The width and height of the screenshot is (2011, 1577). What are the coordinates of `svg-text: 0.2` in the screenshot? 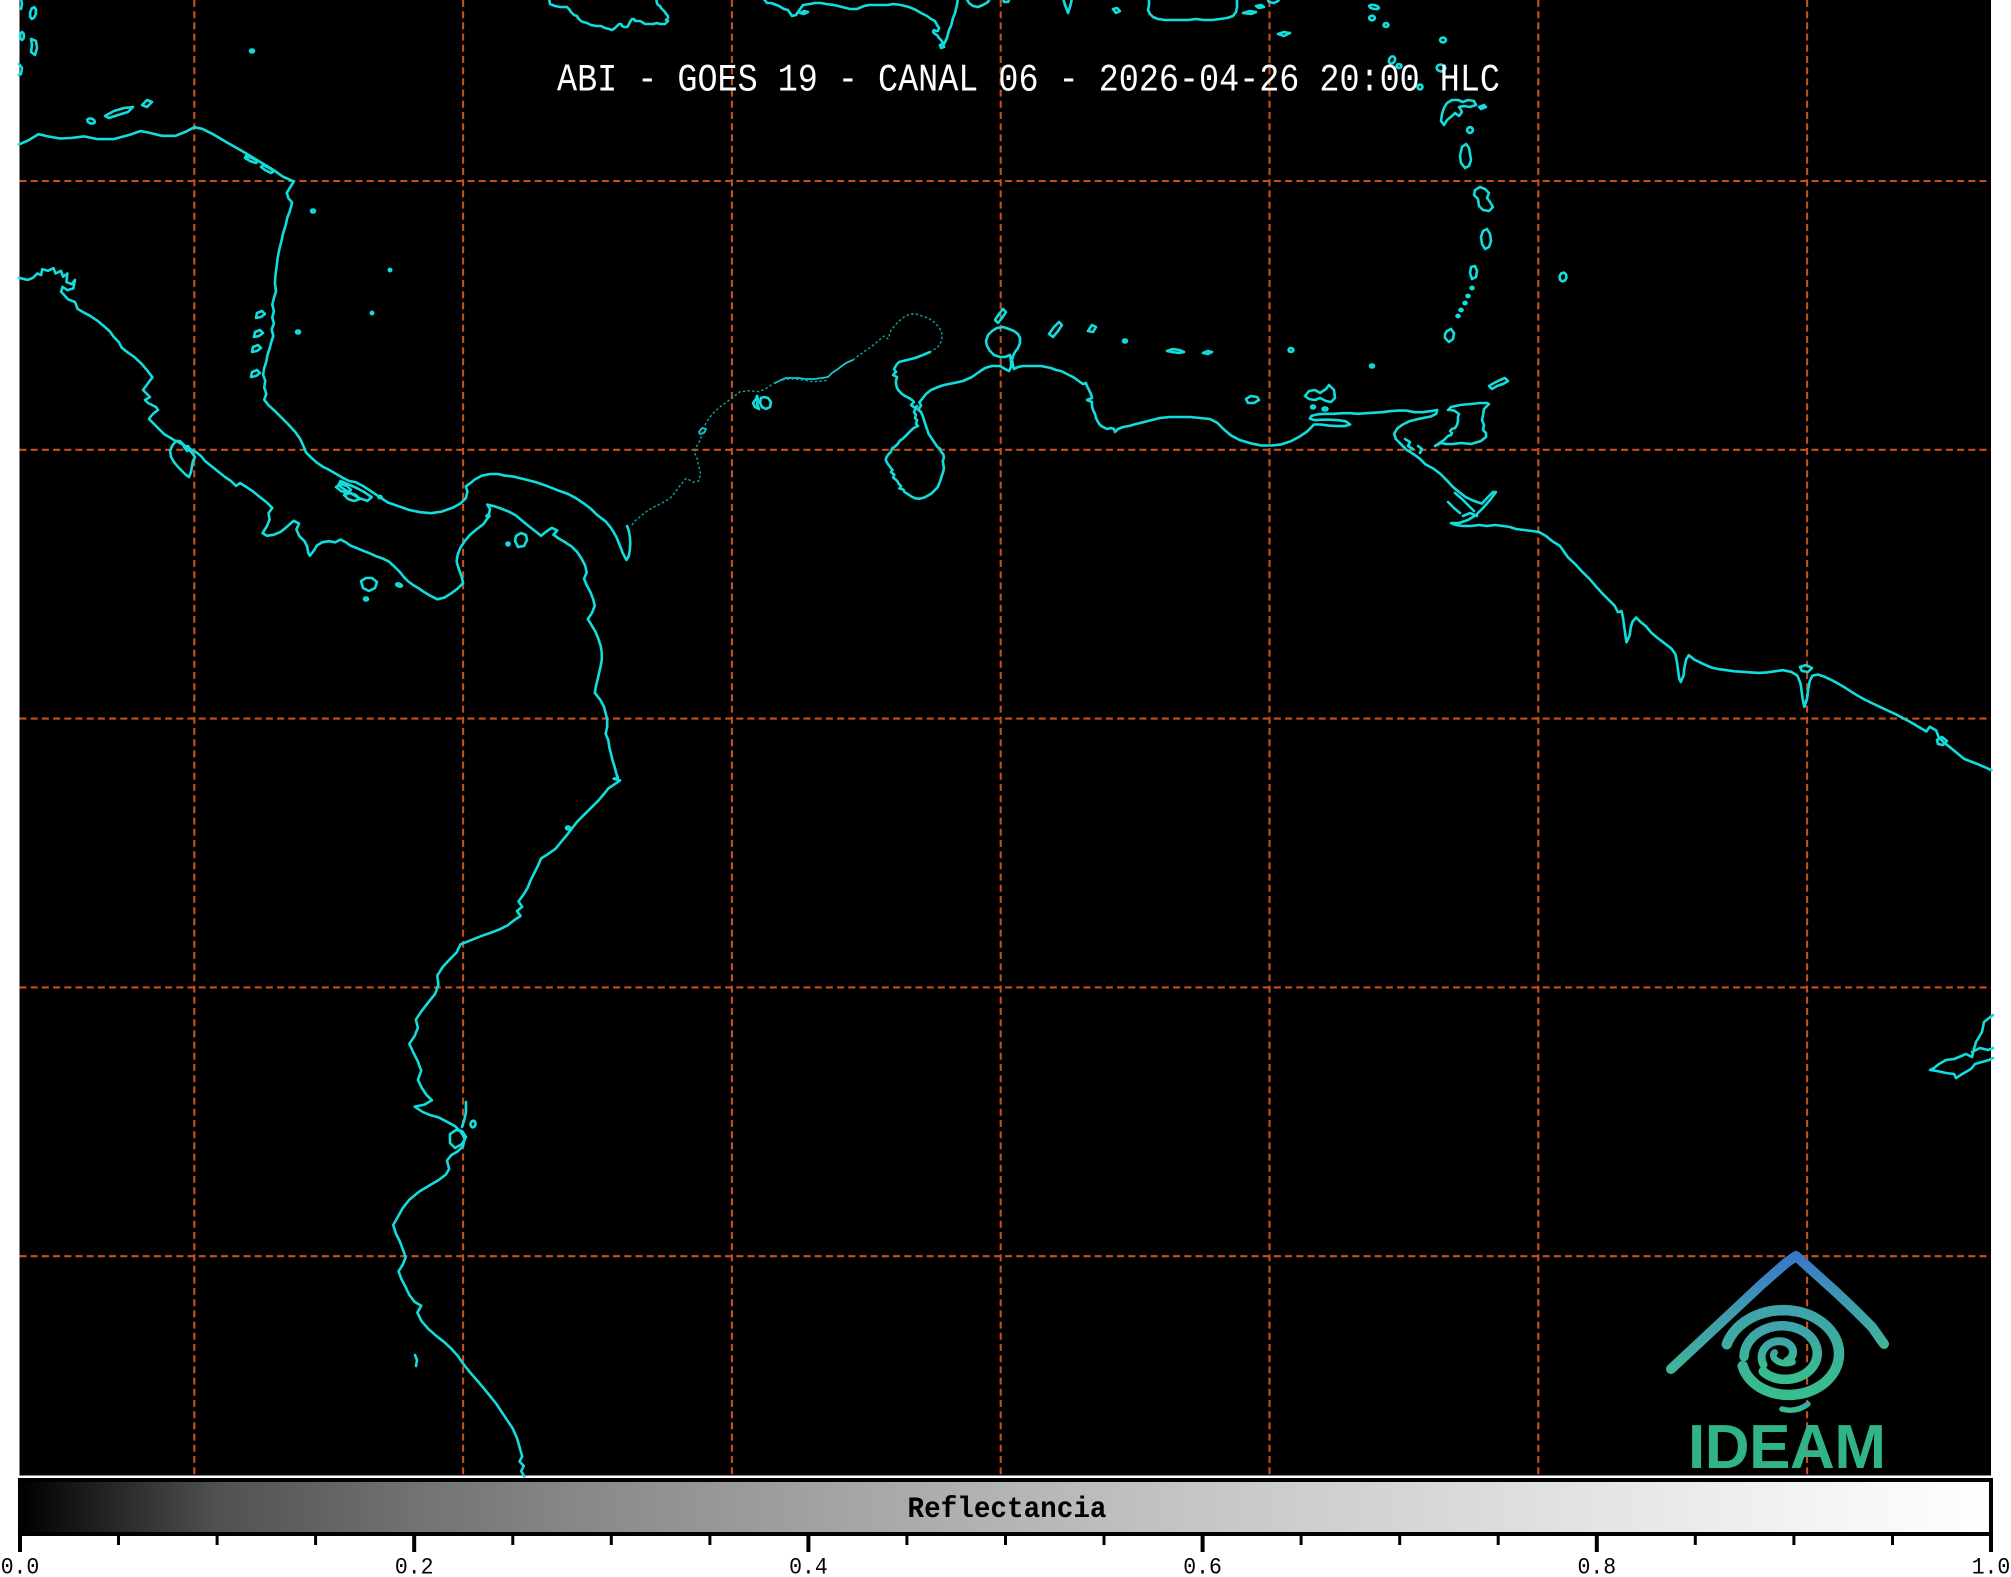 It's located at (414, 1566).